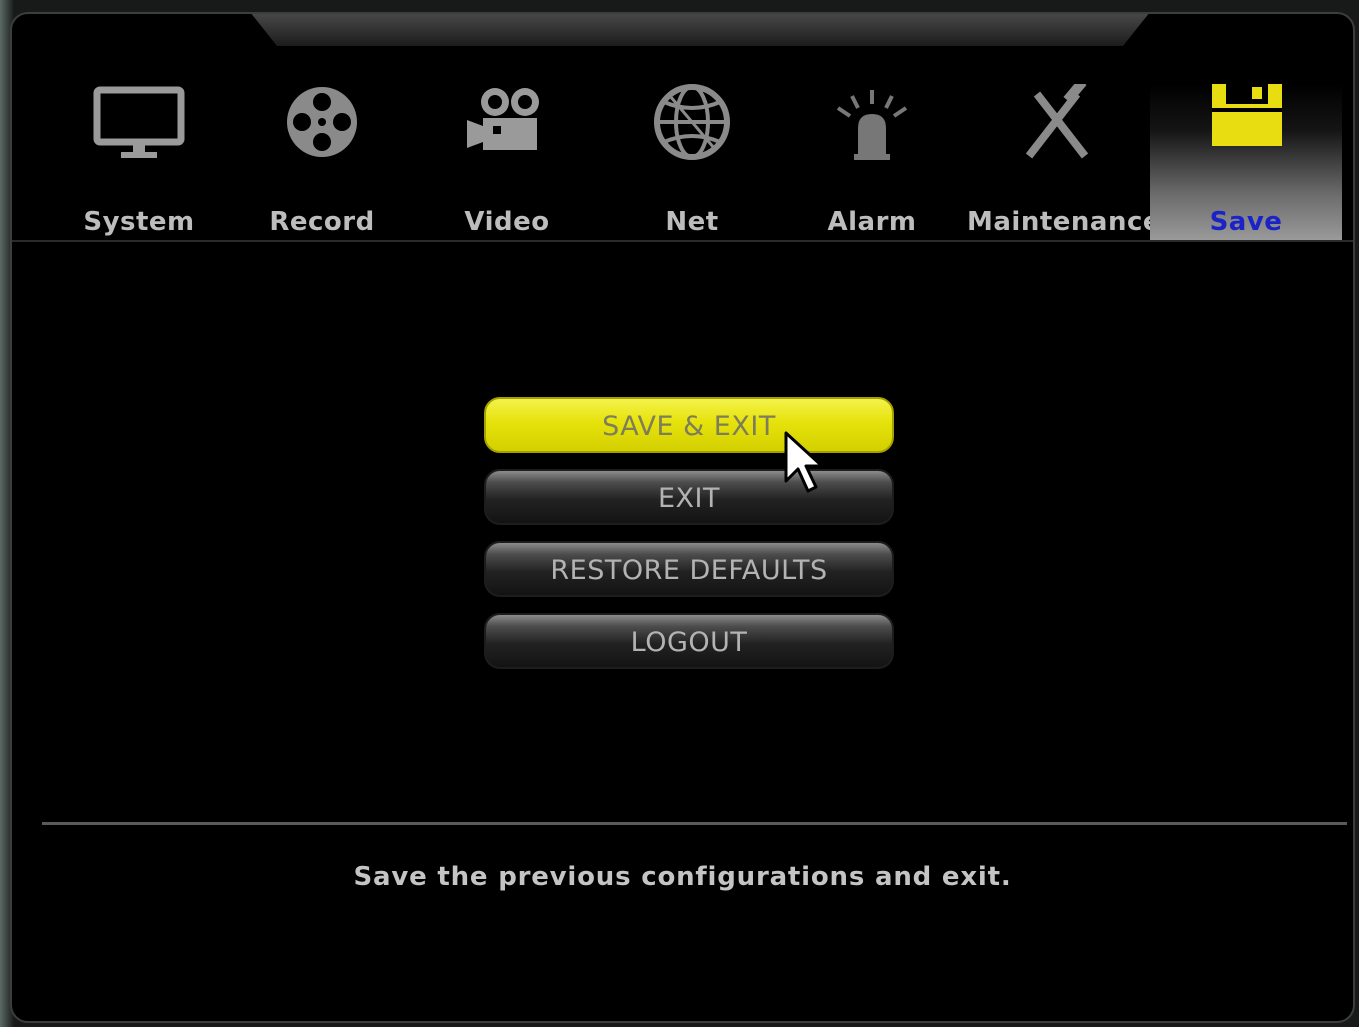 The width and height of the screenshot is (1359, 1027). What do you see at coordinates (503, 119) in the screenshot?
I see `video-camera-icon` at bounding box center [503, 119].